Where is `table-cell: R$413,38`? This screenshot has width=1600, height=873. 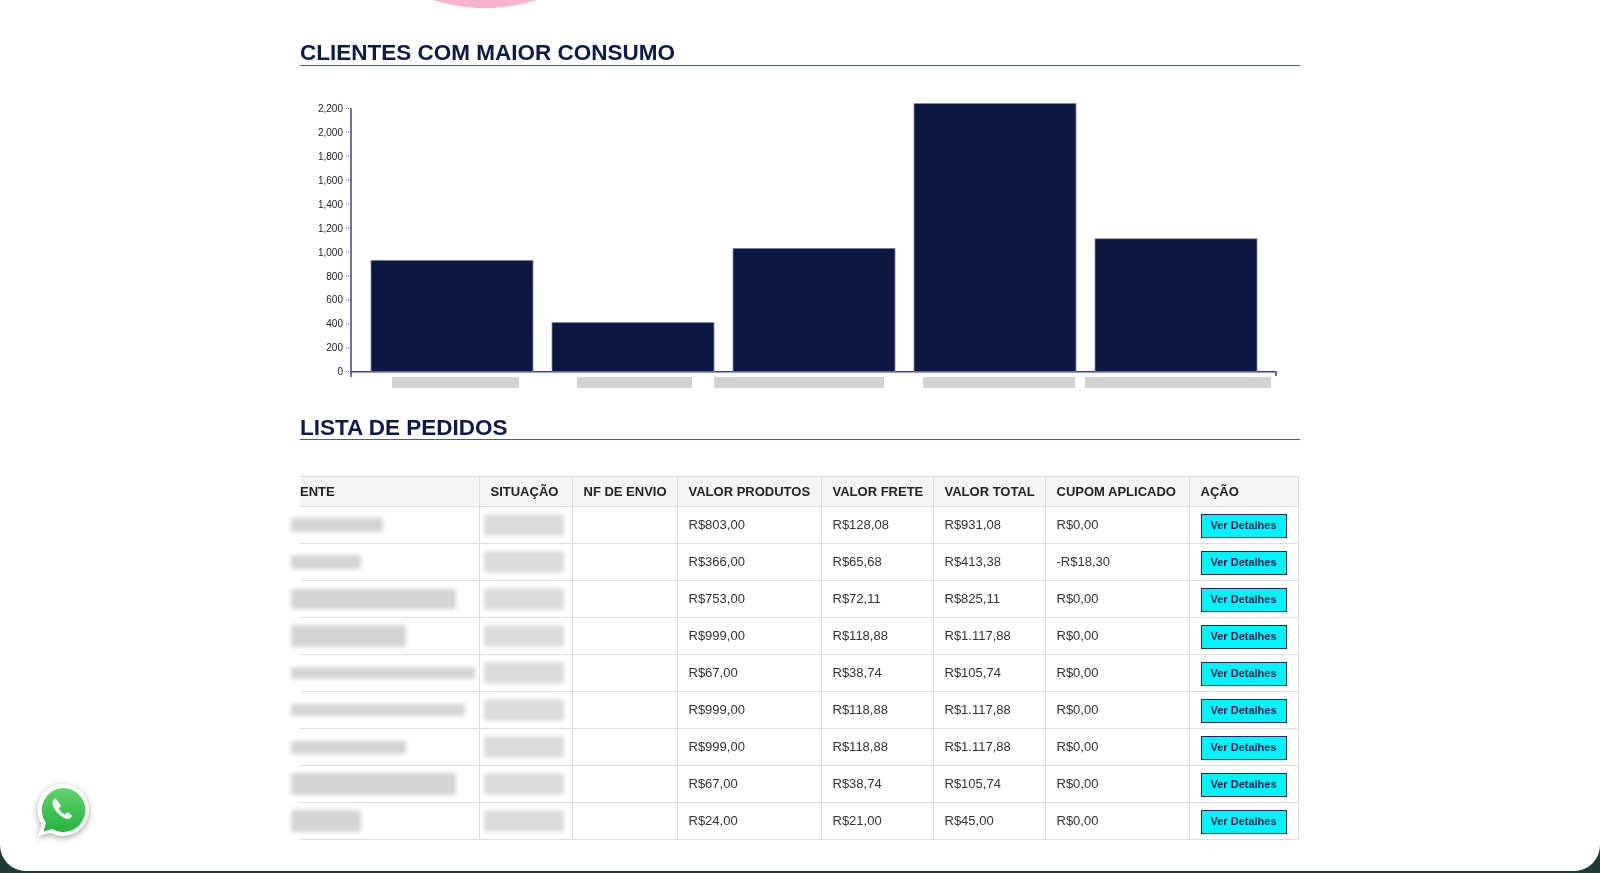
table-cell: R$413,38 is located at coordinates (989, 562).